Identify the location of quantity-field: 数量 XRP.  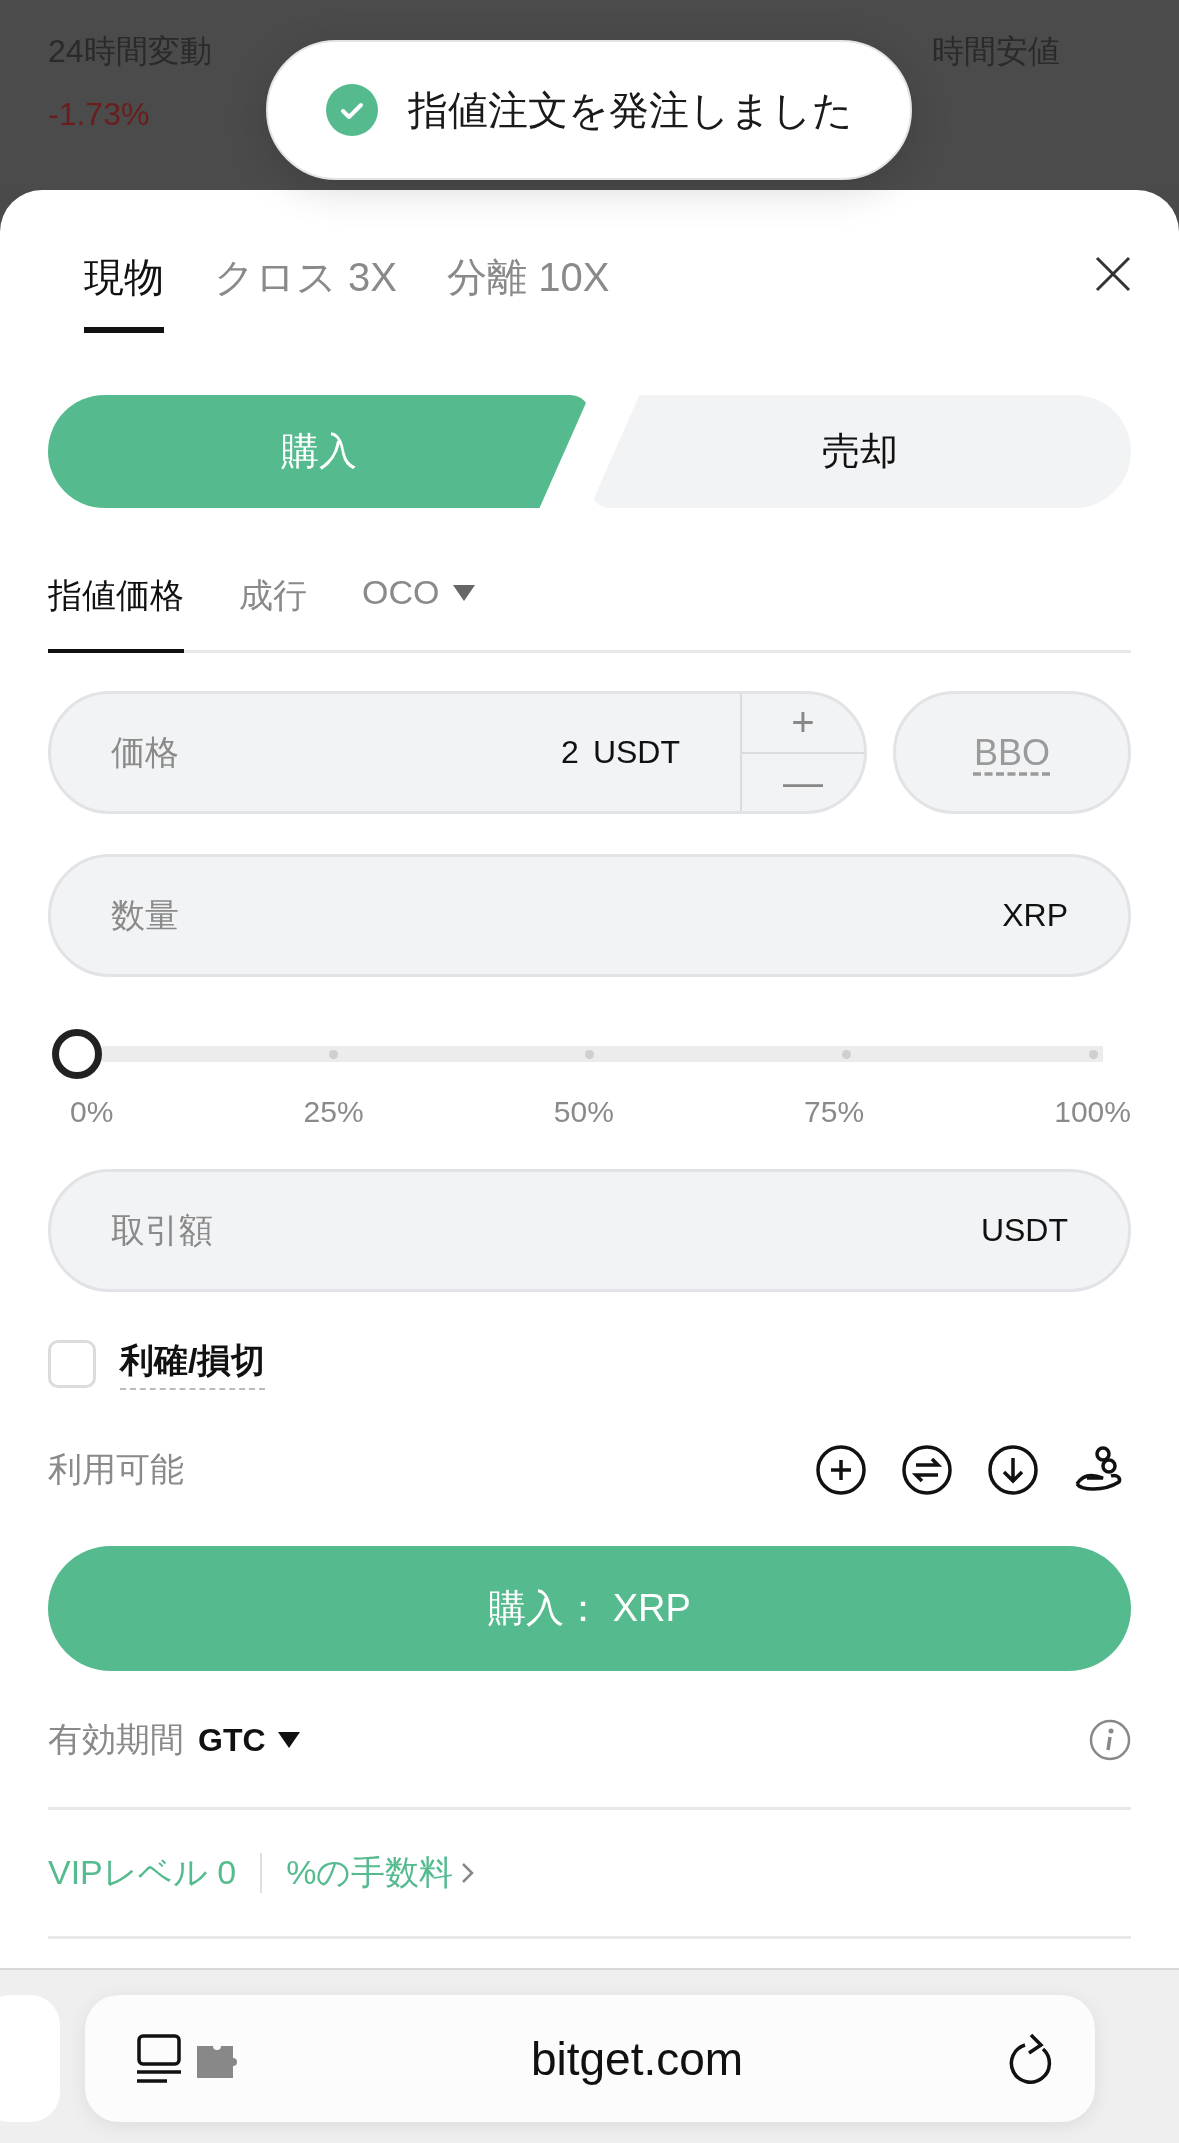
(589, 915).